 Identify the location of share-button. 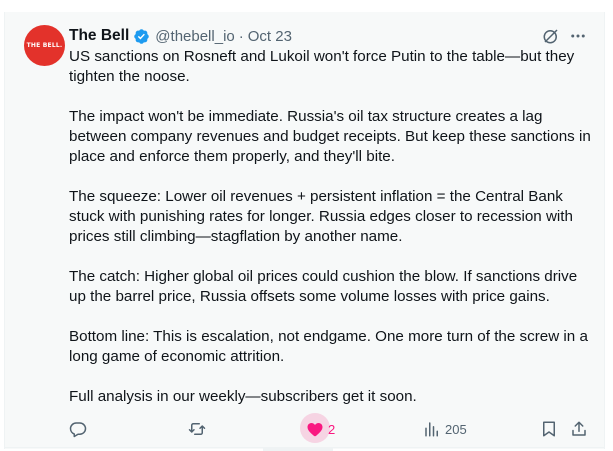
(579, 429).